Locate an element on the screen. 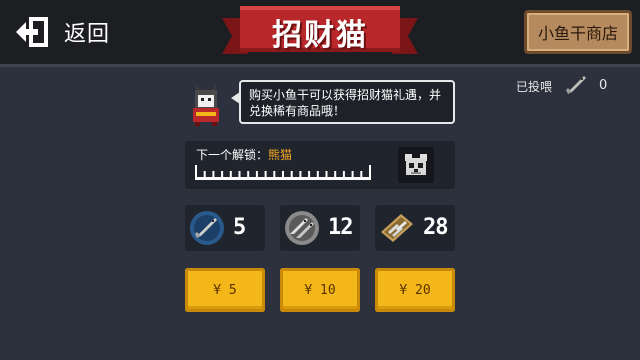 This screenshot has height=360, width=640. back-button: 返回 is located at coordinates (71, 32).